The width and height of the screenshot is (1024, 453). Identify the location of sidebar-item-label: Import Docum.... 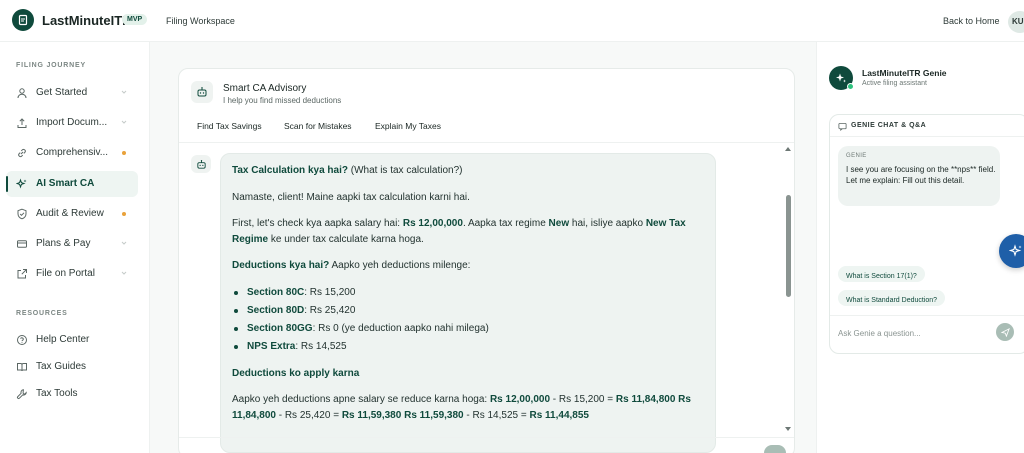
(72, 122).